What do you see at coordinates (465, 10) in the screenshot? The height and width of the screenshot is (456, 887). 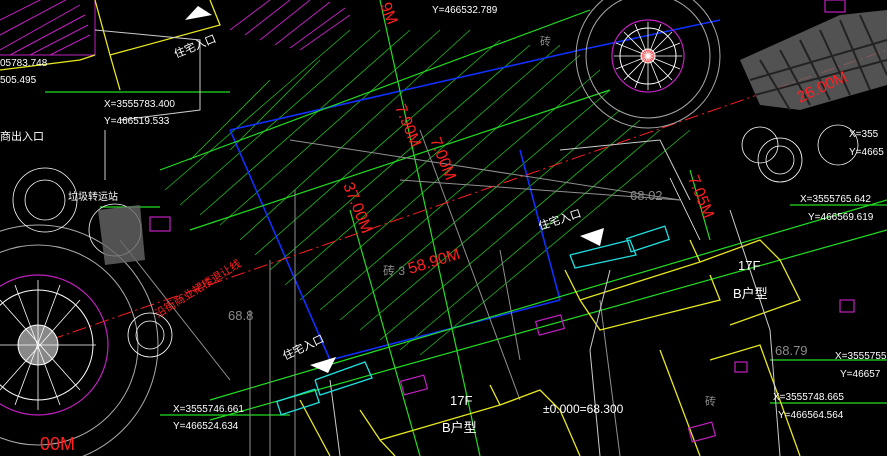 I see `coord-top-y: Y=466532.789` at bounding box center [465, 10].